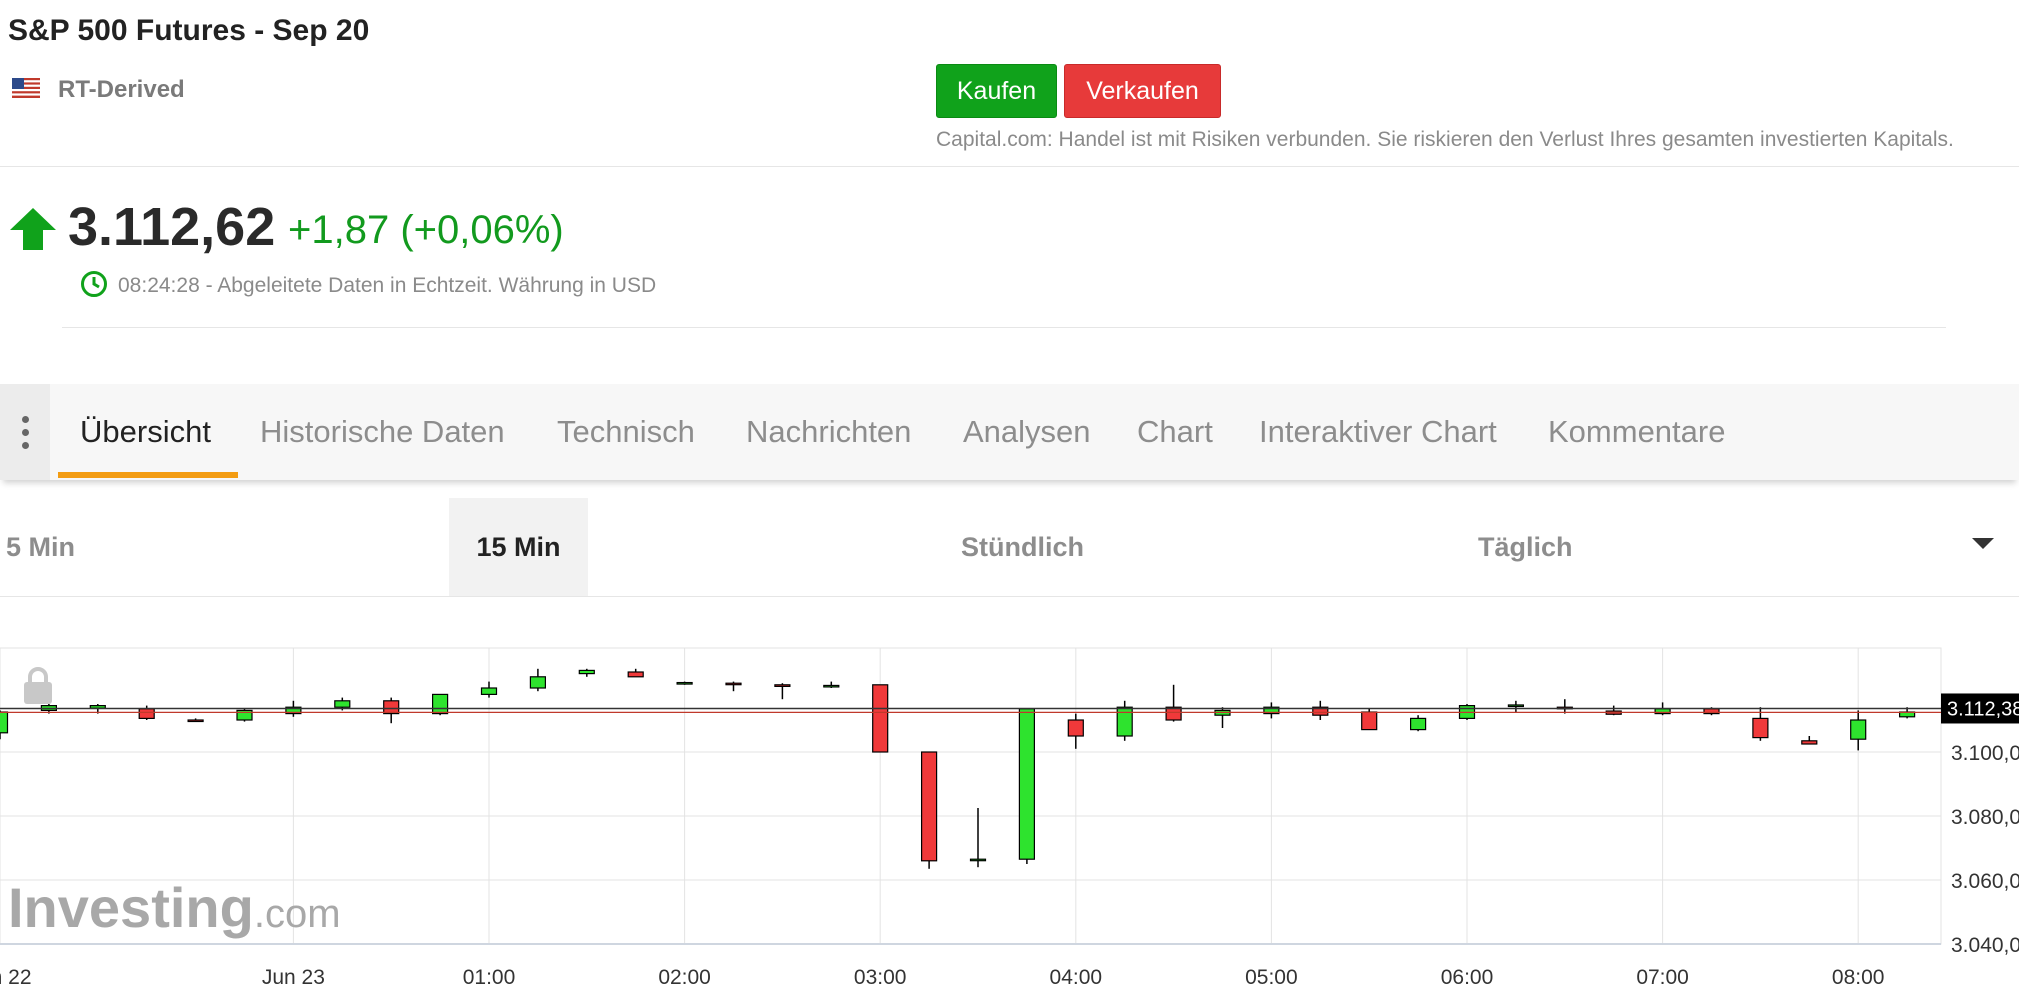 This screenshot has width=2019, height=1003. What do you see at coordinates (828, 432) in the screenshot?
I see `tab-news: Nachrichten` at bounding box center [828, 432].